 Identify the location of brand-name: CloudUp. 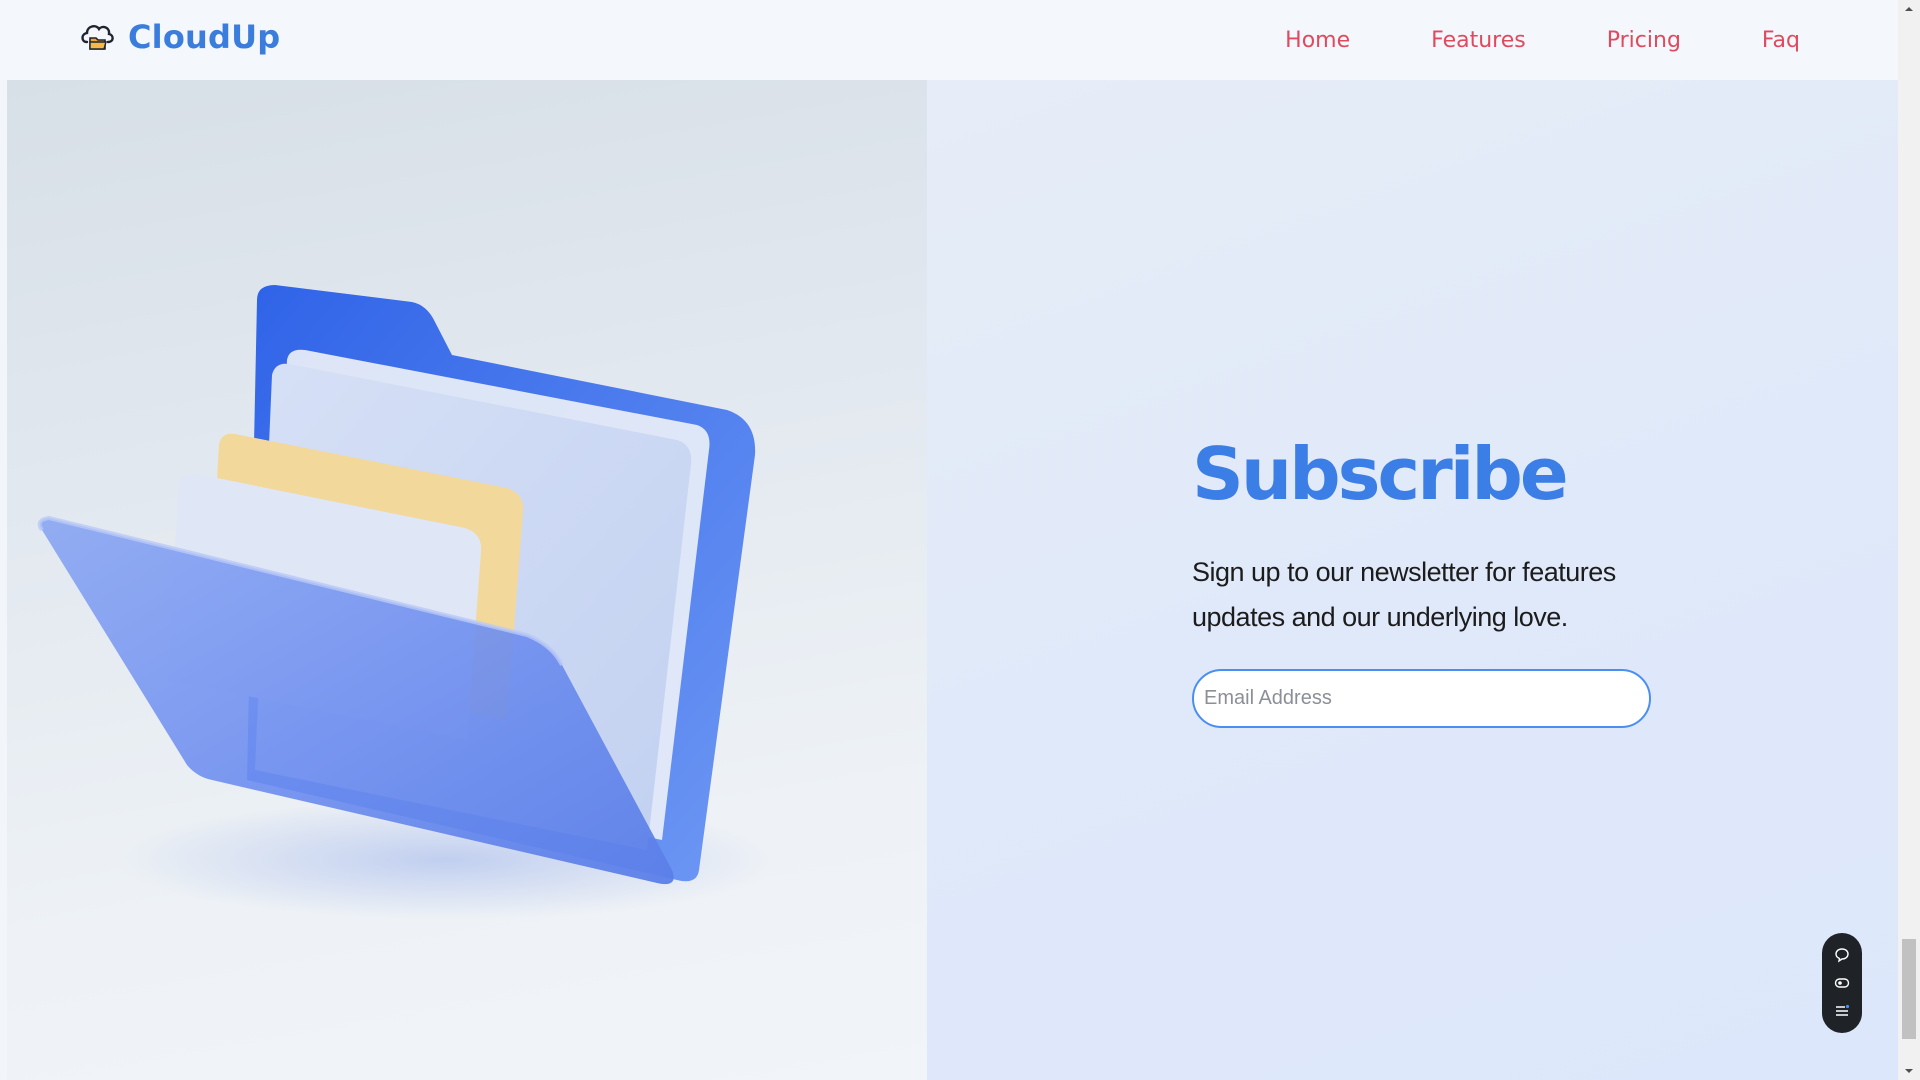
(204, 37).